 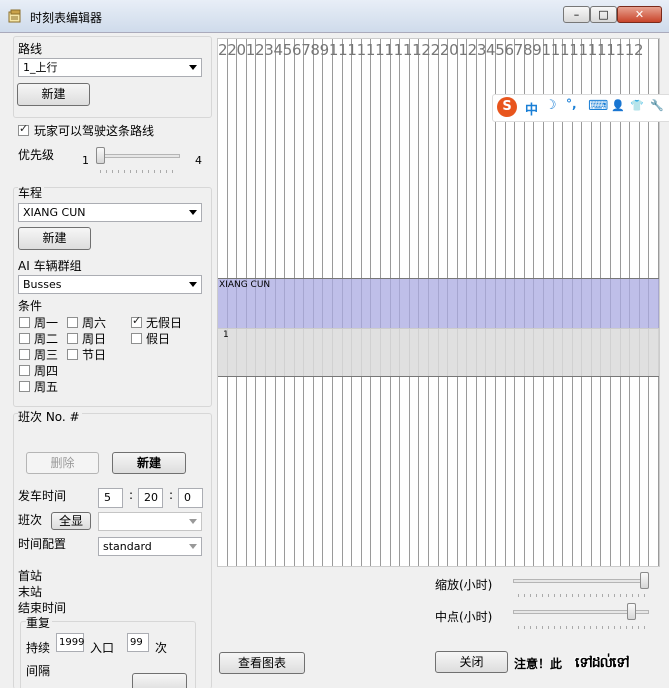 I want to click on entry-input: 99, so click(x=138, y=642).